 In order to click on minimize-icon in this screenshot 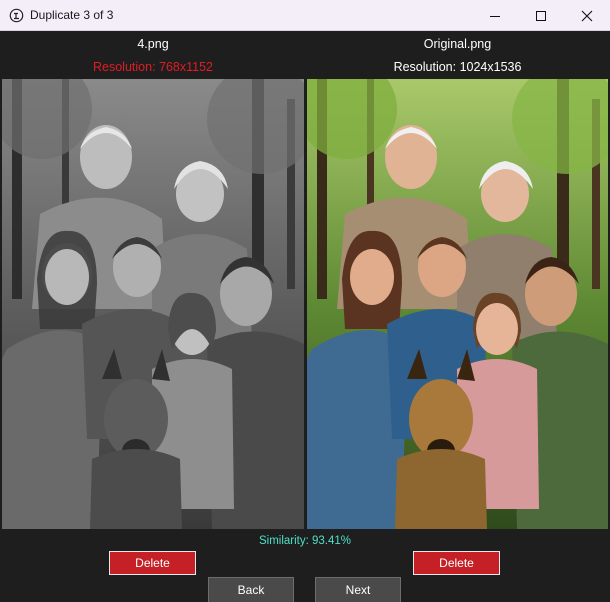, I will do `click(495, 16)`.